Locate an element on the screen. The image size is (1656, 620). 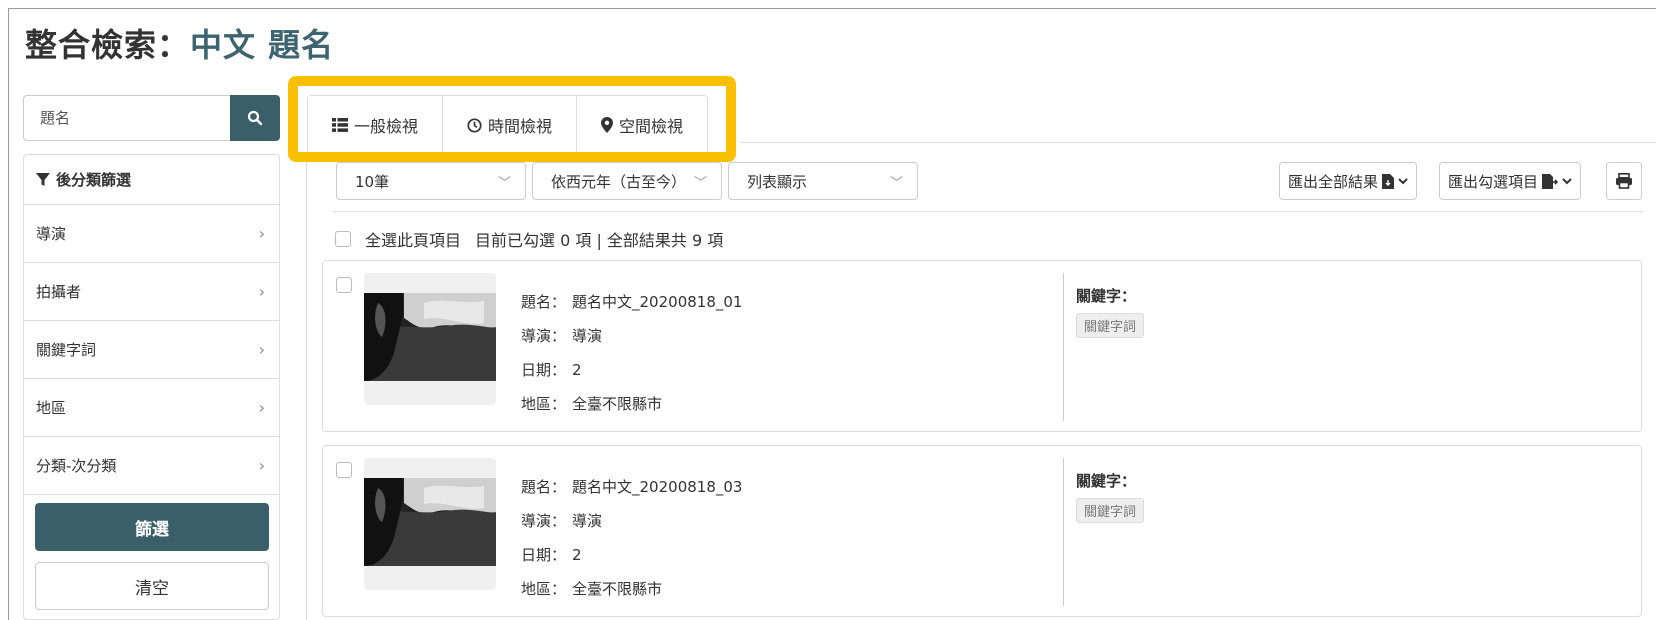
filter-item-label: 分類-次分類 is located at coordinates (76, 466).